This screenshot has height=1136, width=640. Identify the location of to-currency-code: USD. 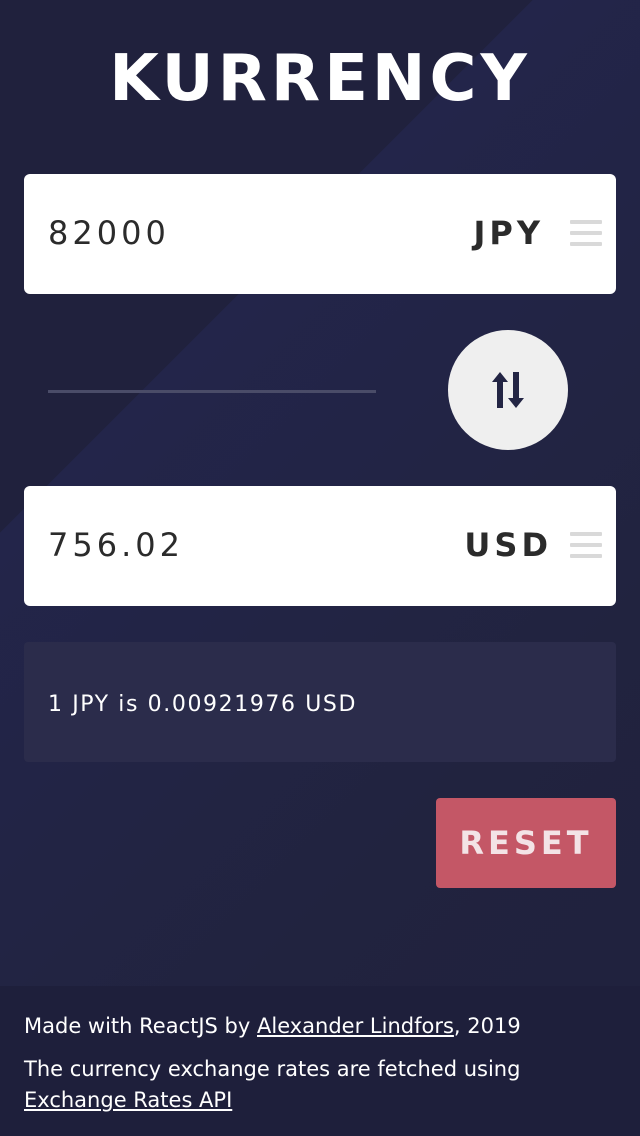
(508, 545).